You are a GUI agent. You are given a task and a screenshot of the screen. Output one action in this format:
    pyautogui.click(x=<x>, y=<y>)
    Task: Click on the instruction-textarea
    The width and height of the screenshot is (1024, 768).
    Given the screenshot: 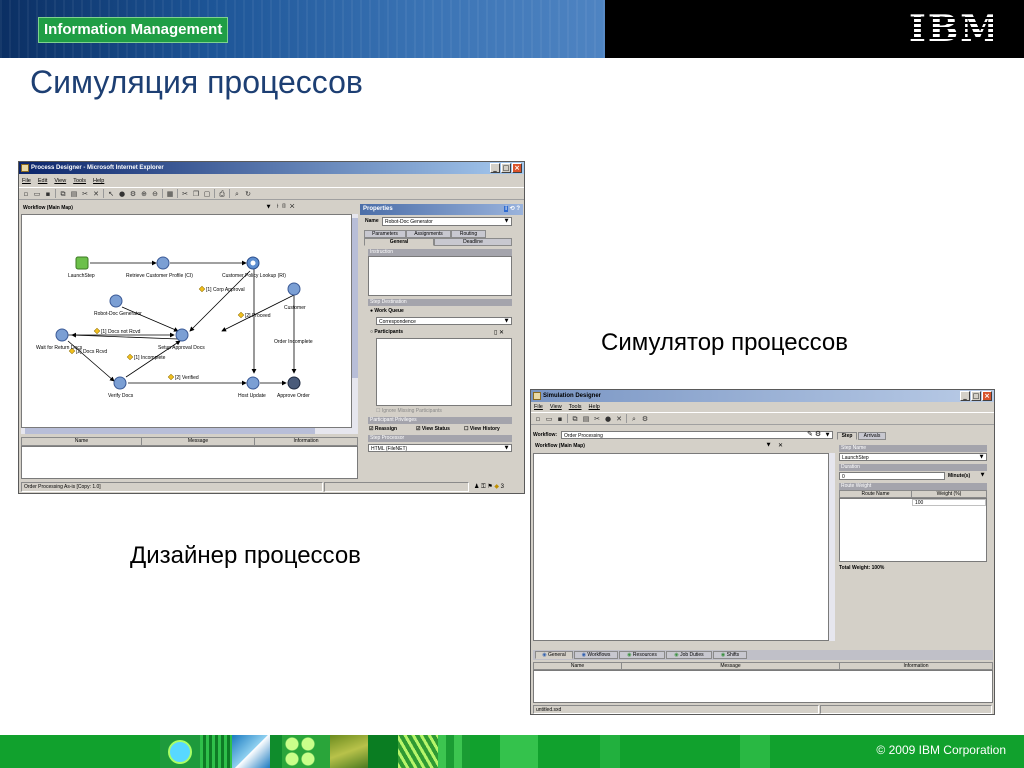 What is the action you would take?
    pyautogui.click(x=440, y=276)
    